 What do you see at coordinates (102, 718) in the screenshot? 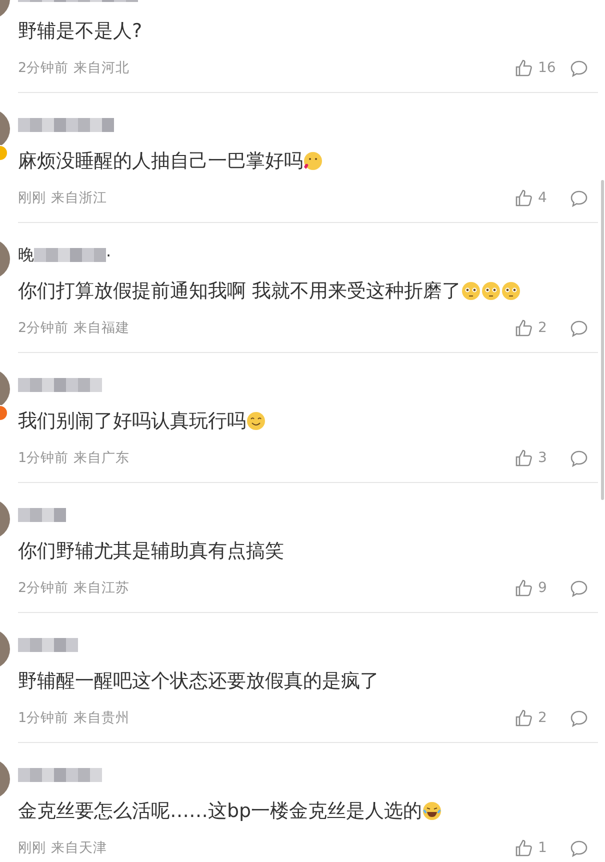
I see `comment-location: 来自贵州` at bounding box center [102, 718].